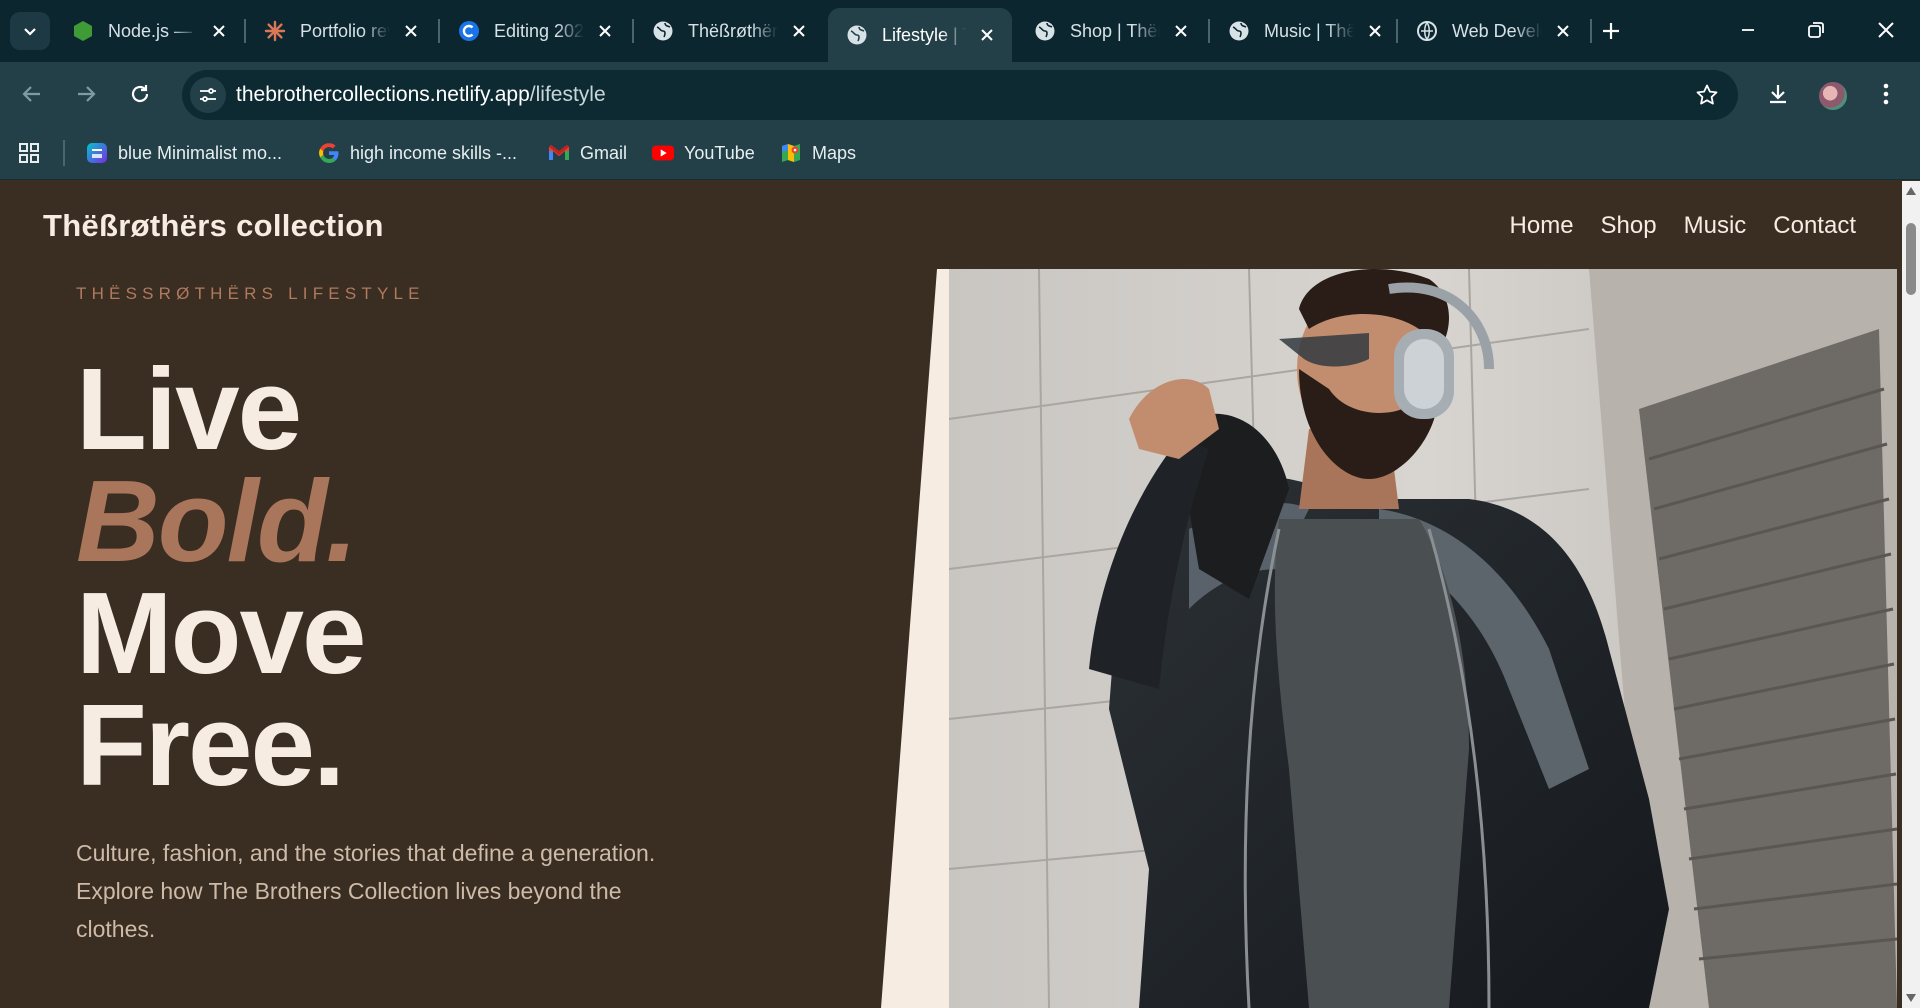 This screenshot has width=1920, height=1008. Describe the element at coordinates (189, 409) in the screenshot. I see `hero-heading-line: Live` at that location.